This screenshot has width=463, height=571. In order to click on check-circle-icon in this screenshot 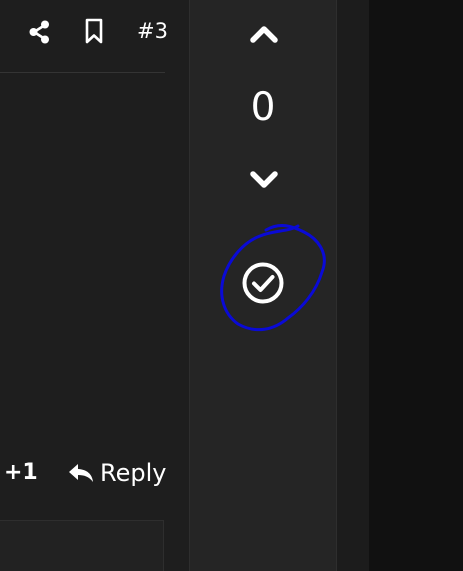, I will do `click(263, 283)`.